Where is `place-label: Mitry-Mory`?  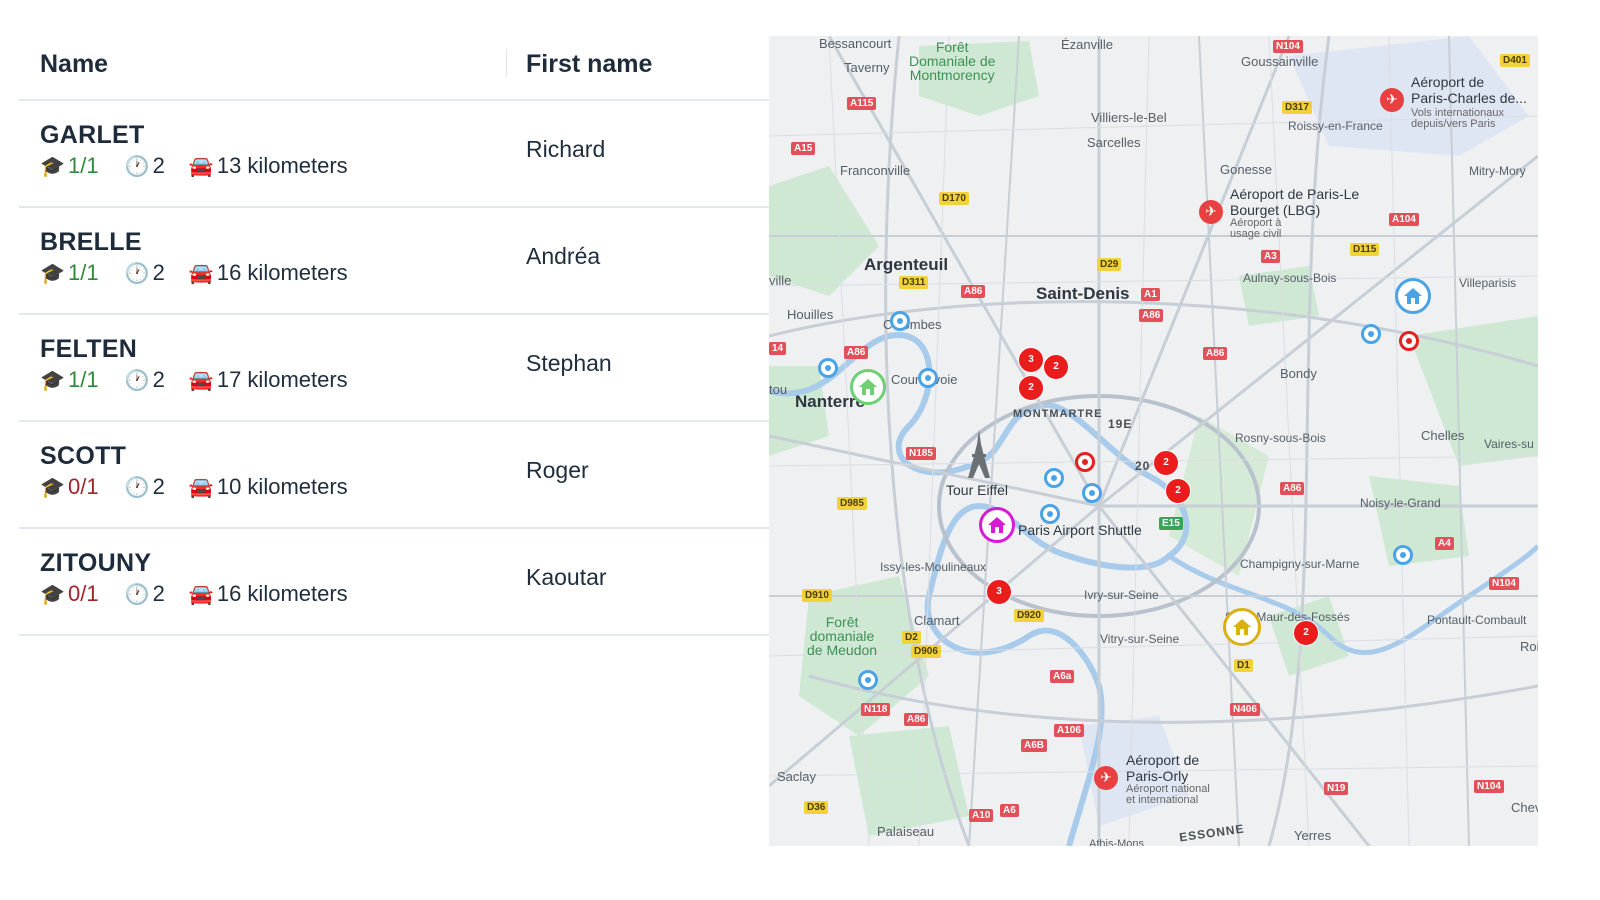 place-label: Mitry-Mory is located at coordinates (1497, 171).